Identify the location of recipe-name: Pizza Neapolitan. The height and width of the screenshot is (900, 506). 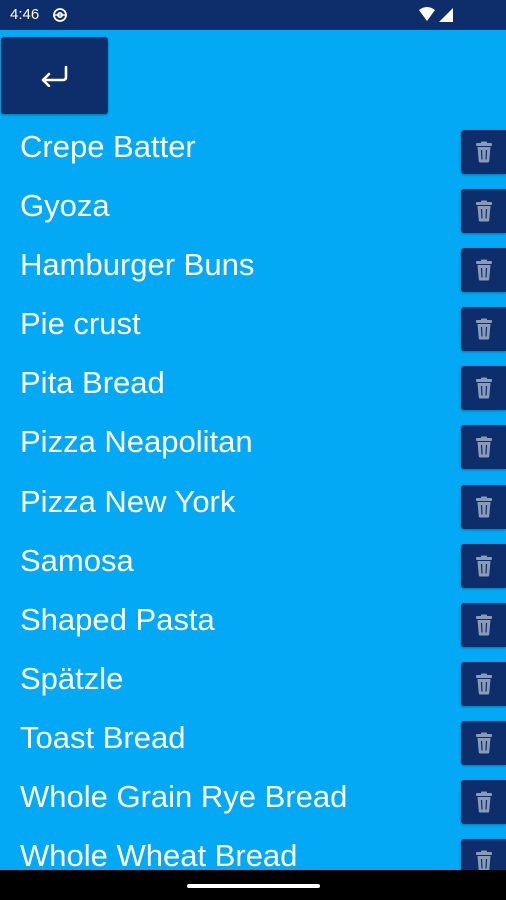
(136, 442).